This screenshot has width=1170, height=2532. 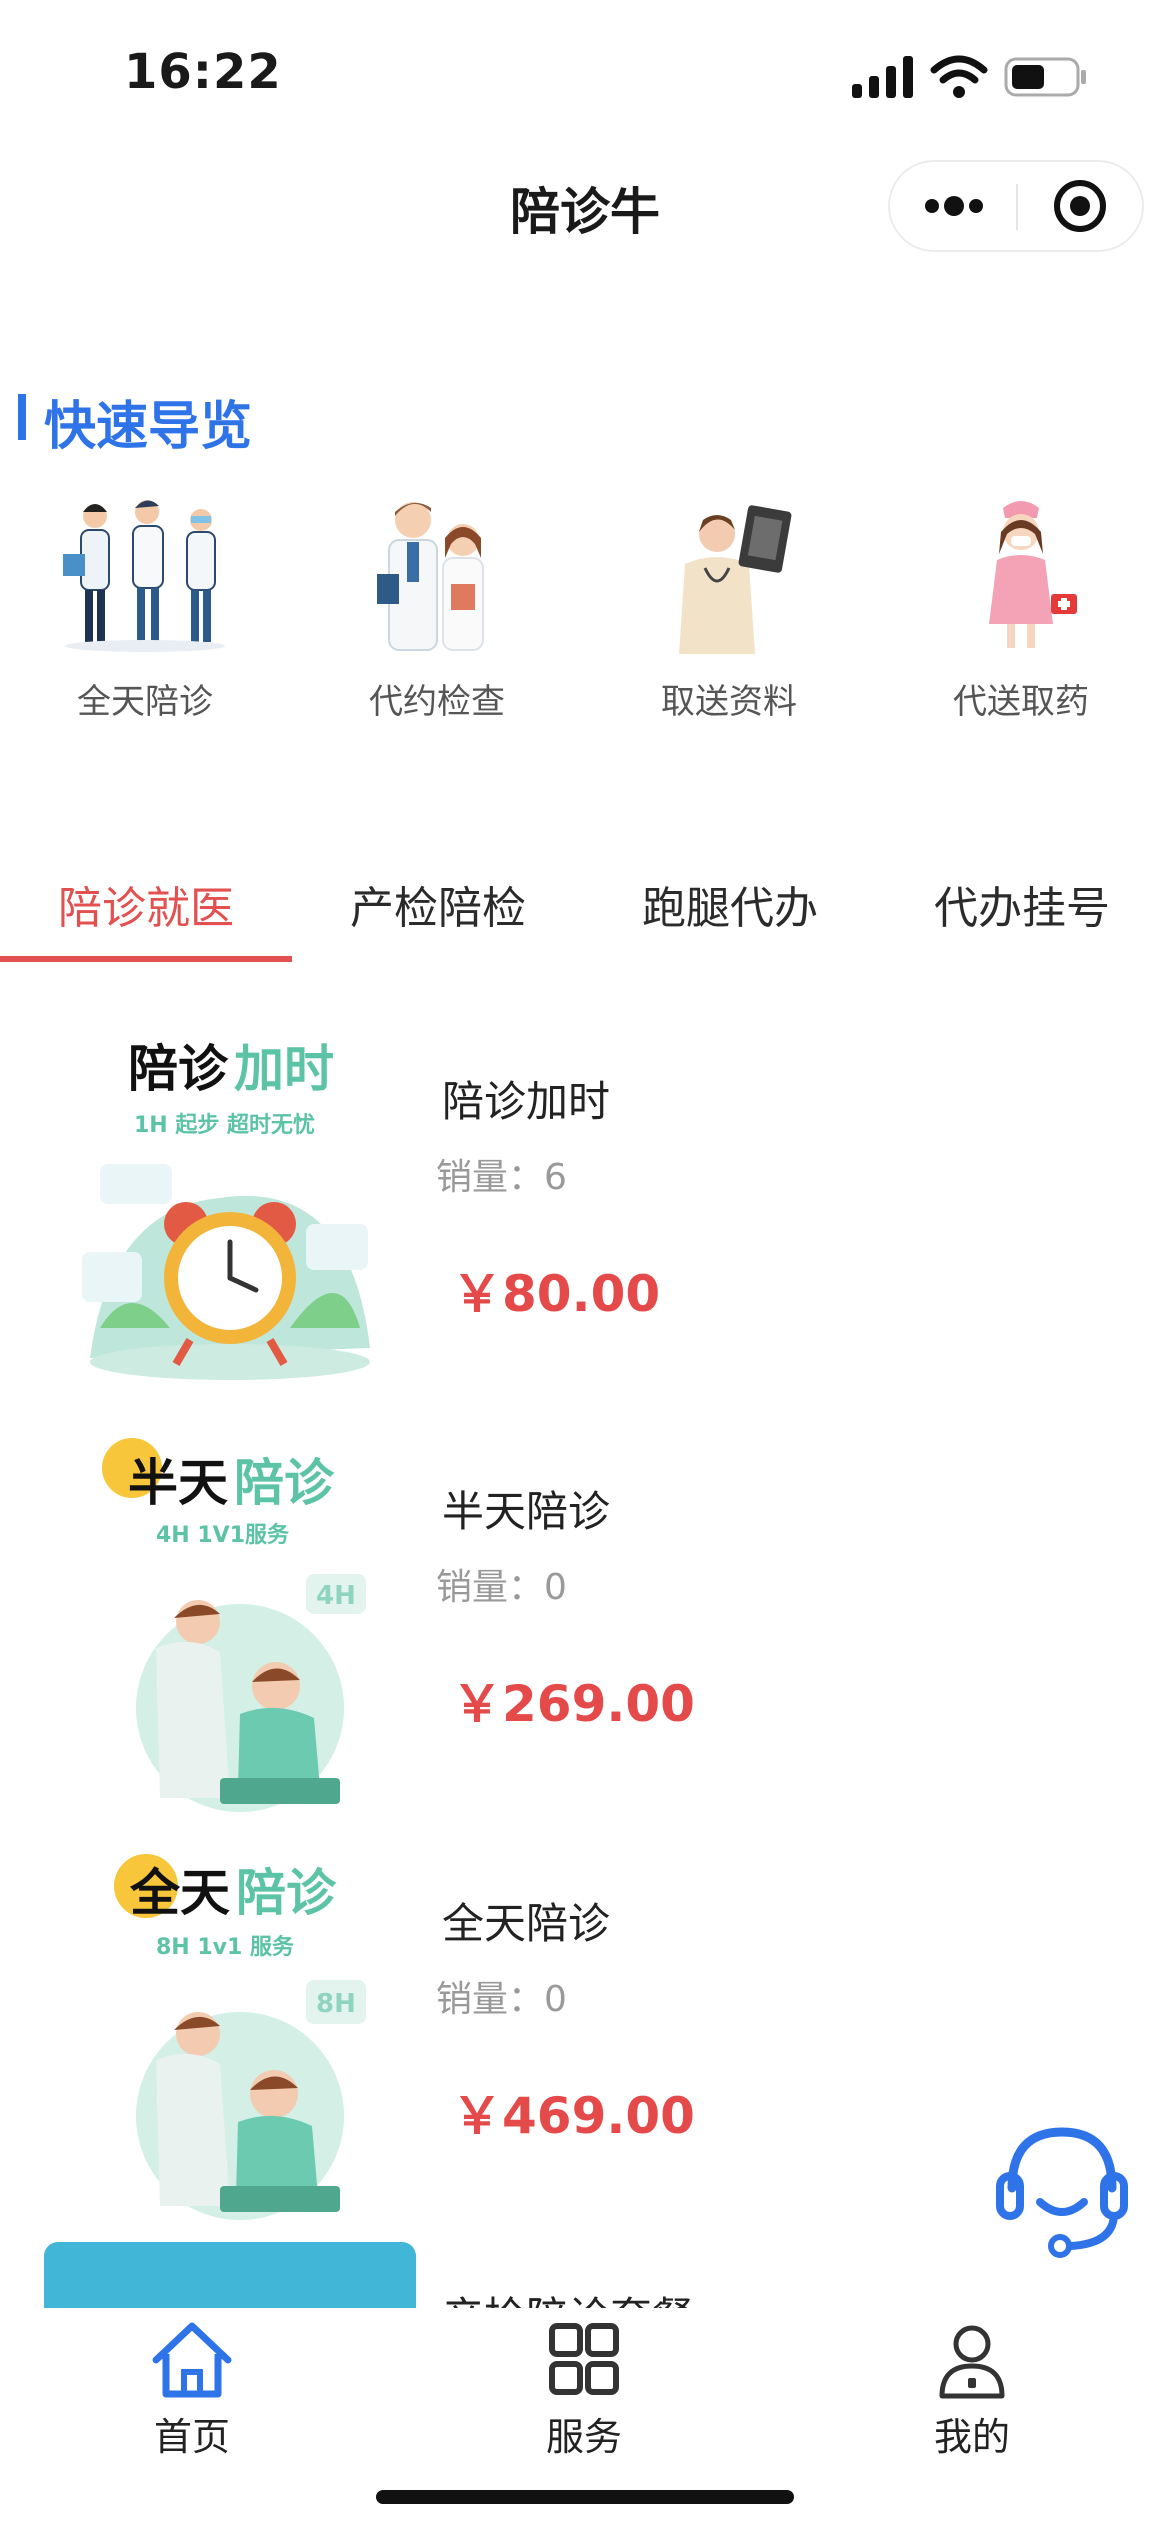 What do you see at coordinates (430, 576) in the screenshot?
I see `doctor-nurse-icon` at bounding box center [430, 576].